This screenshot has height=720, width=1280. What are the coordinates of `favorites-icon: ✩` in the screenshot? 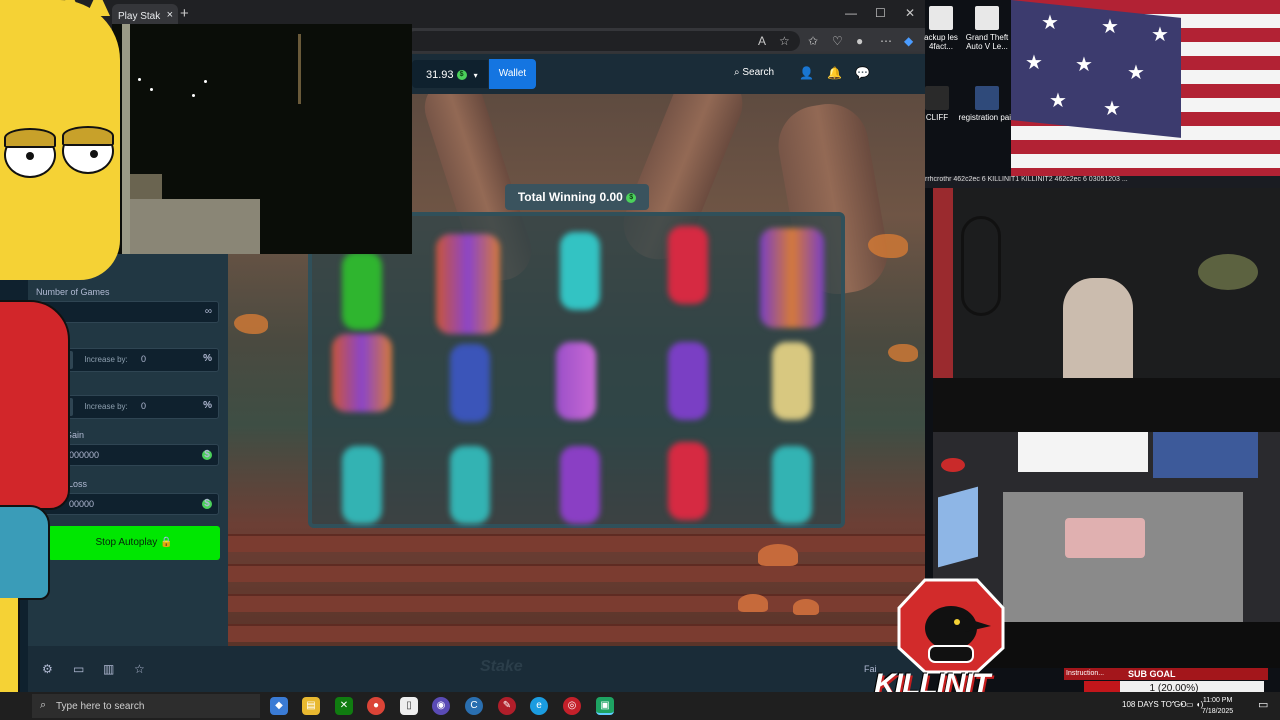 It's located at (813, 41).